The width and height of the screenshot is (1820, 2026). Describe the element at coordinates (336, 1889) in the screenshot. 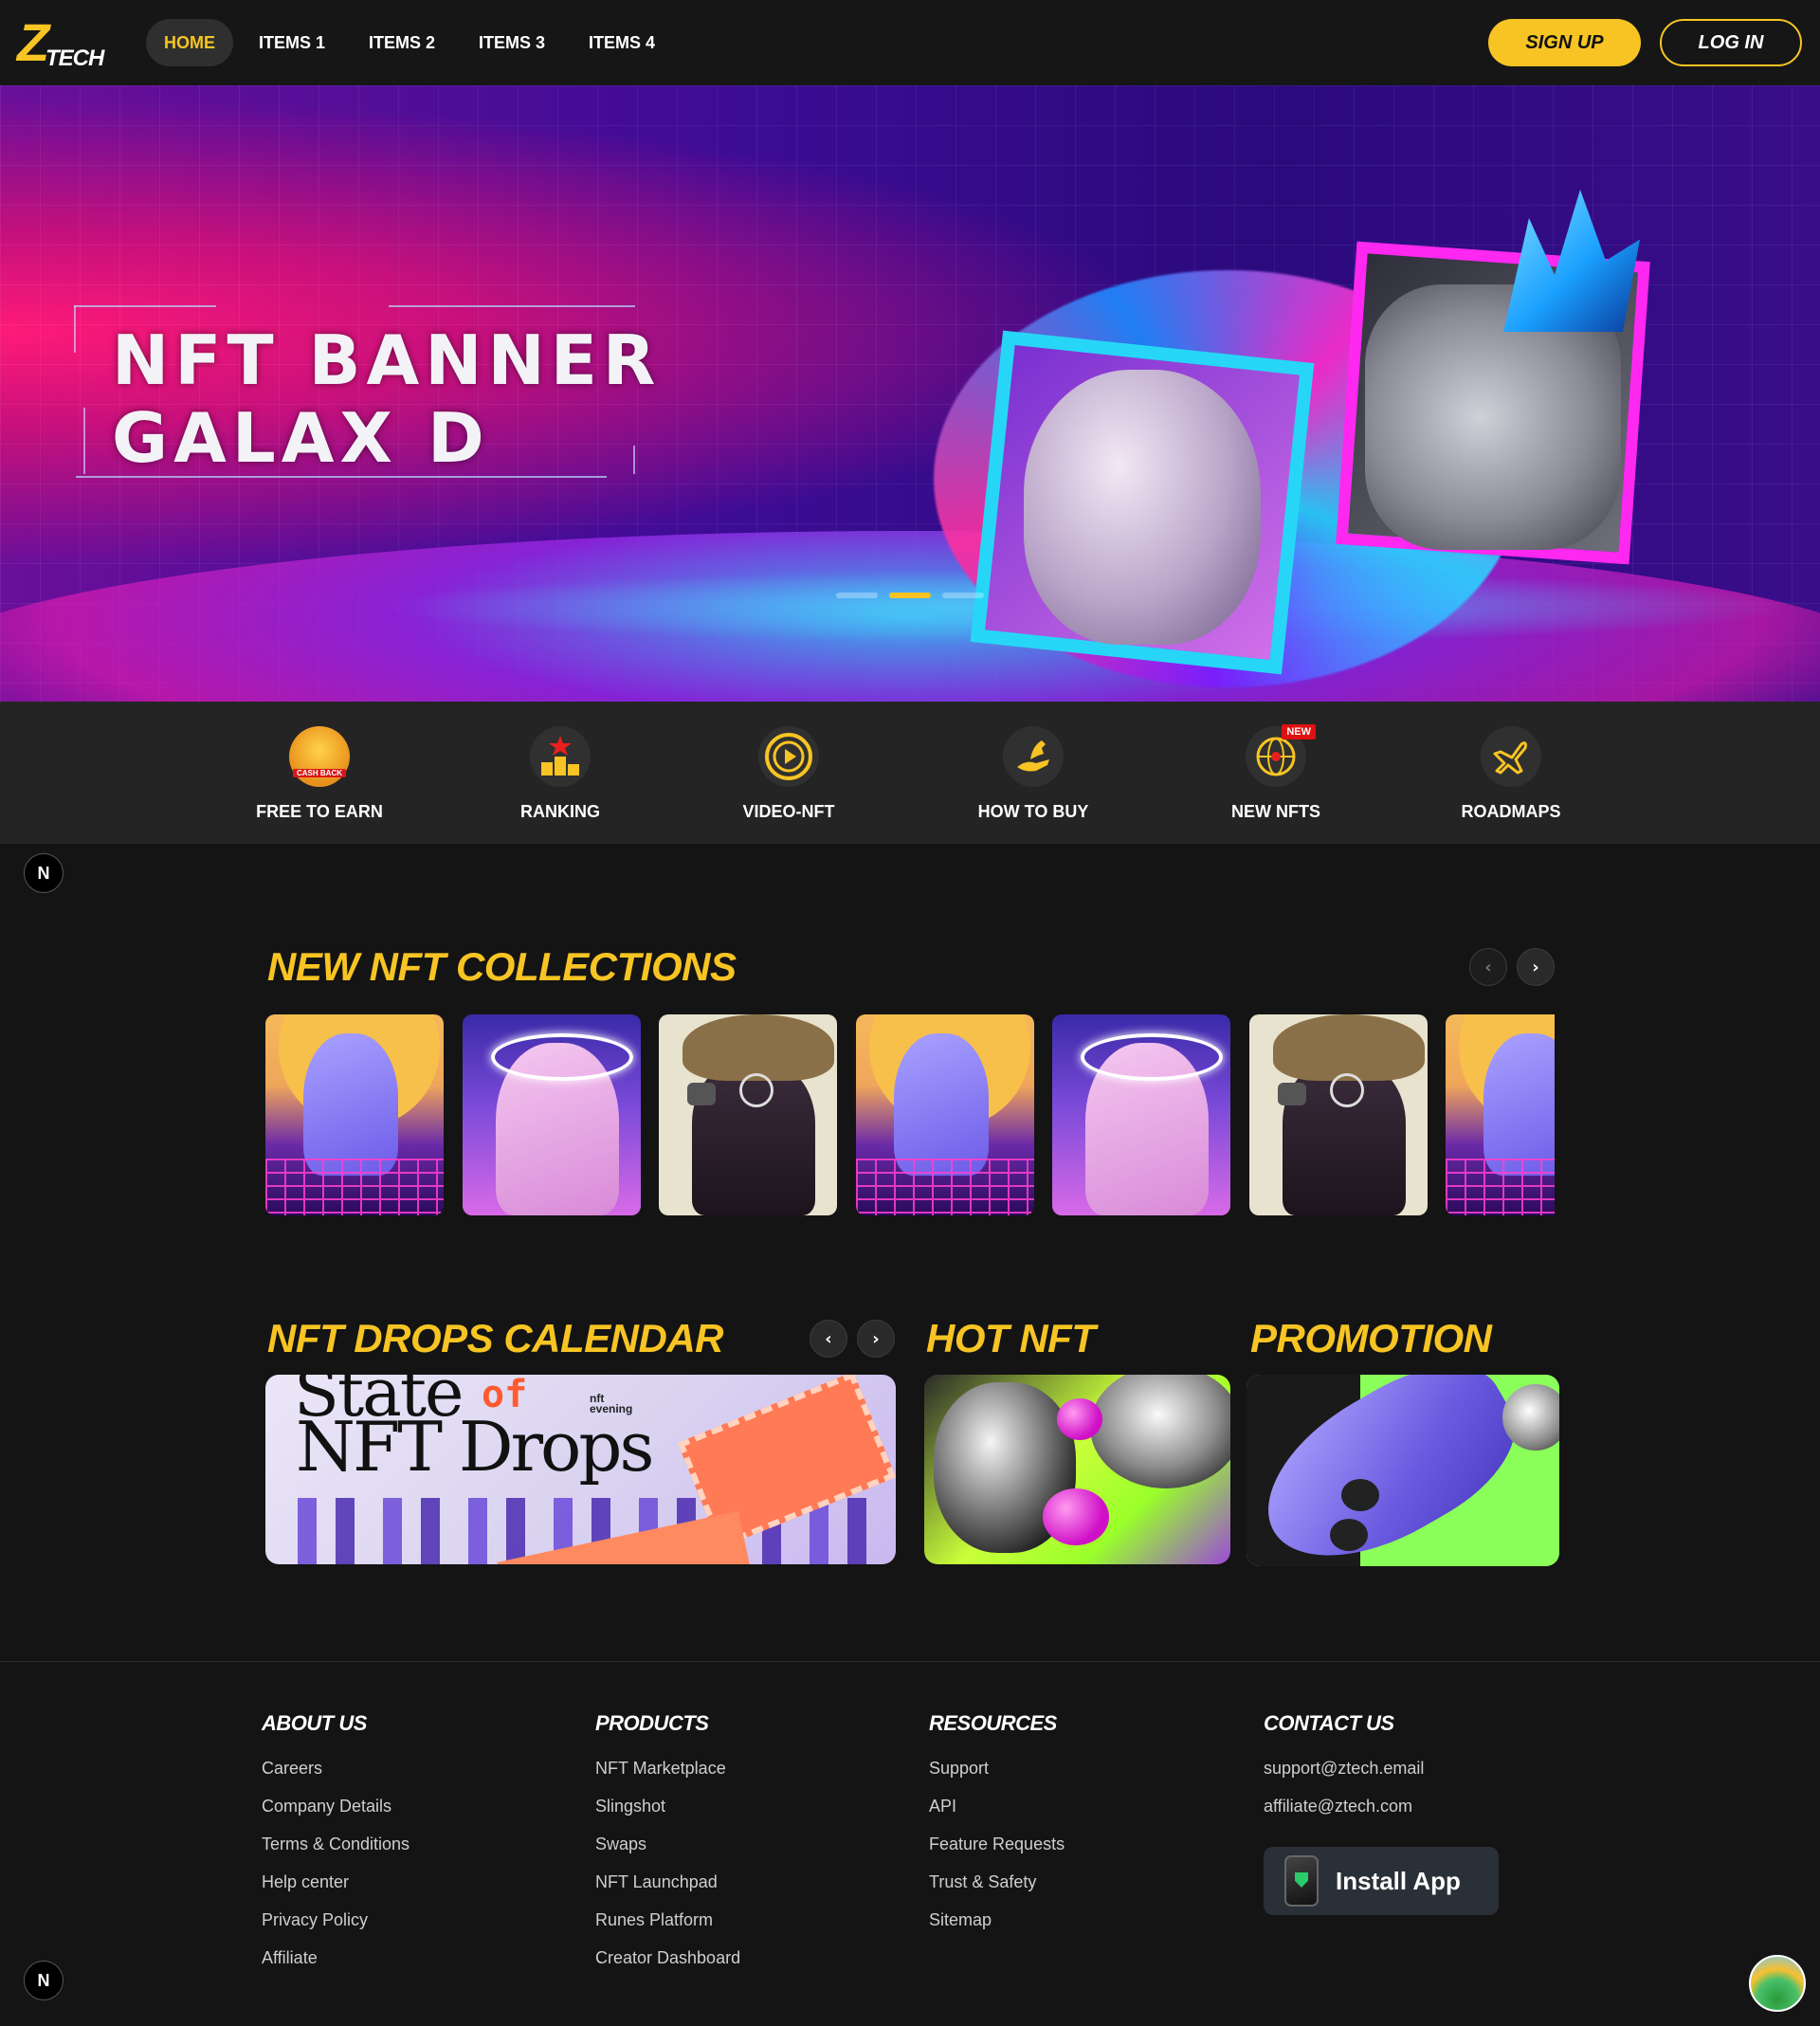

I see `footer-link-help-center: Help center` at that location.